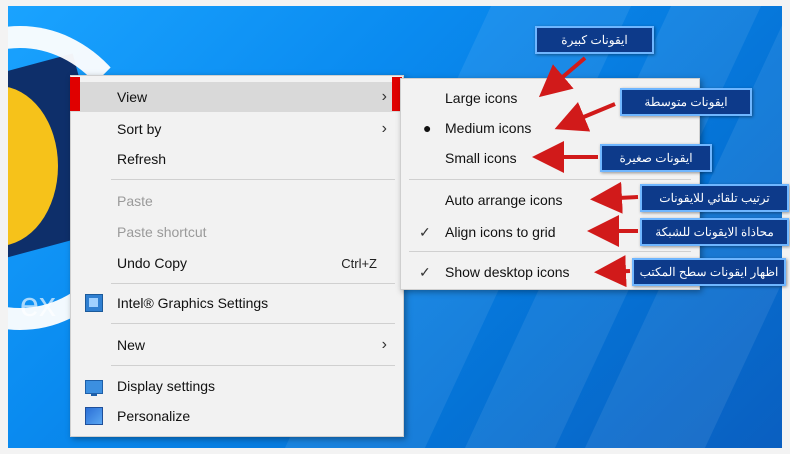 The width and height of the screenshot is (790, 454). What do you see at coordinates (237, 201) in the screenshot?
I see `menu-item-paste: Paste` at bounding box center [237, 201].